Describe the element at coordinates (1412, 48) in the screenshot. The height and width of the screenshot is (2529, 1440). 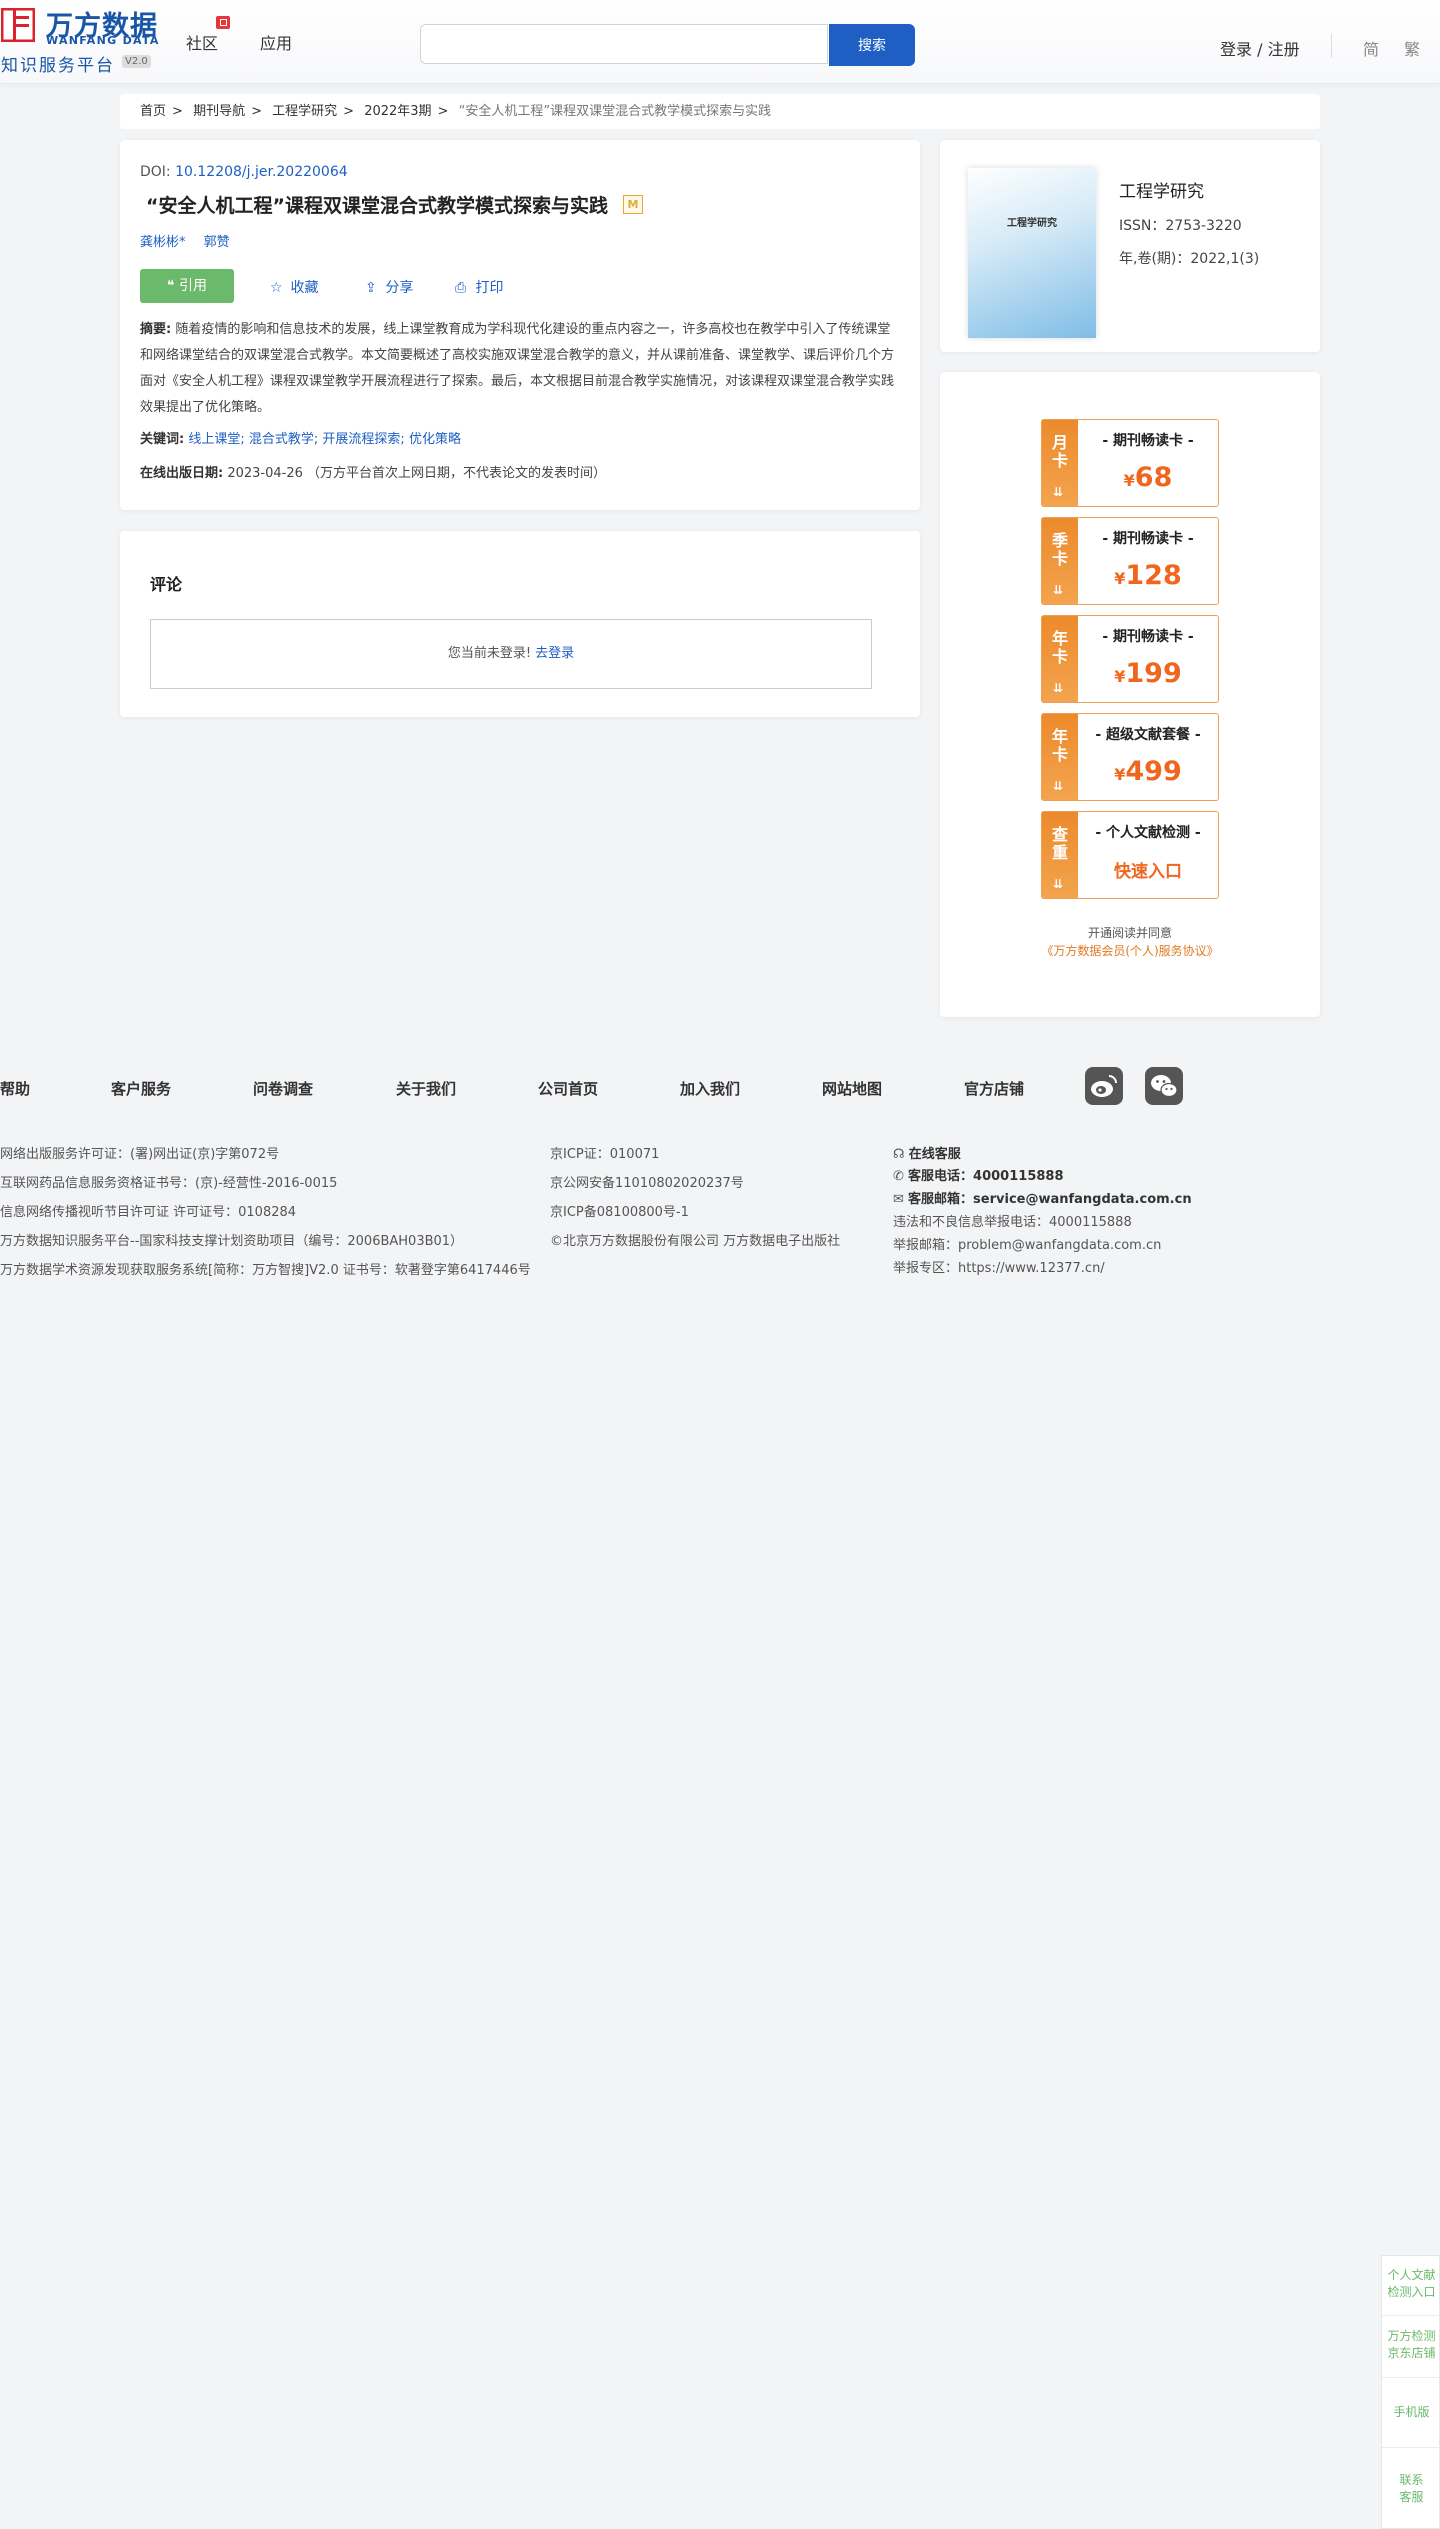
I see `lang-traditional: 繁` at that location.